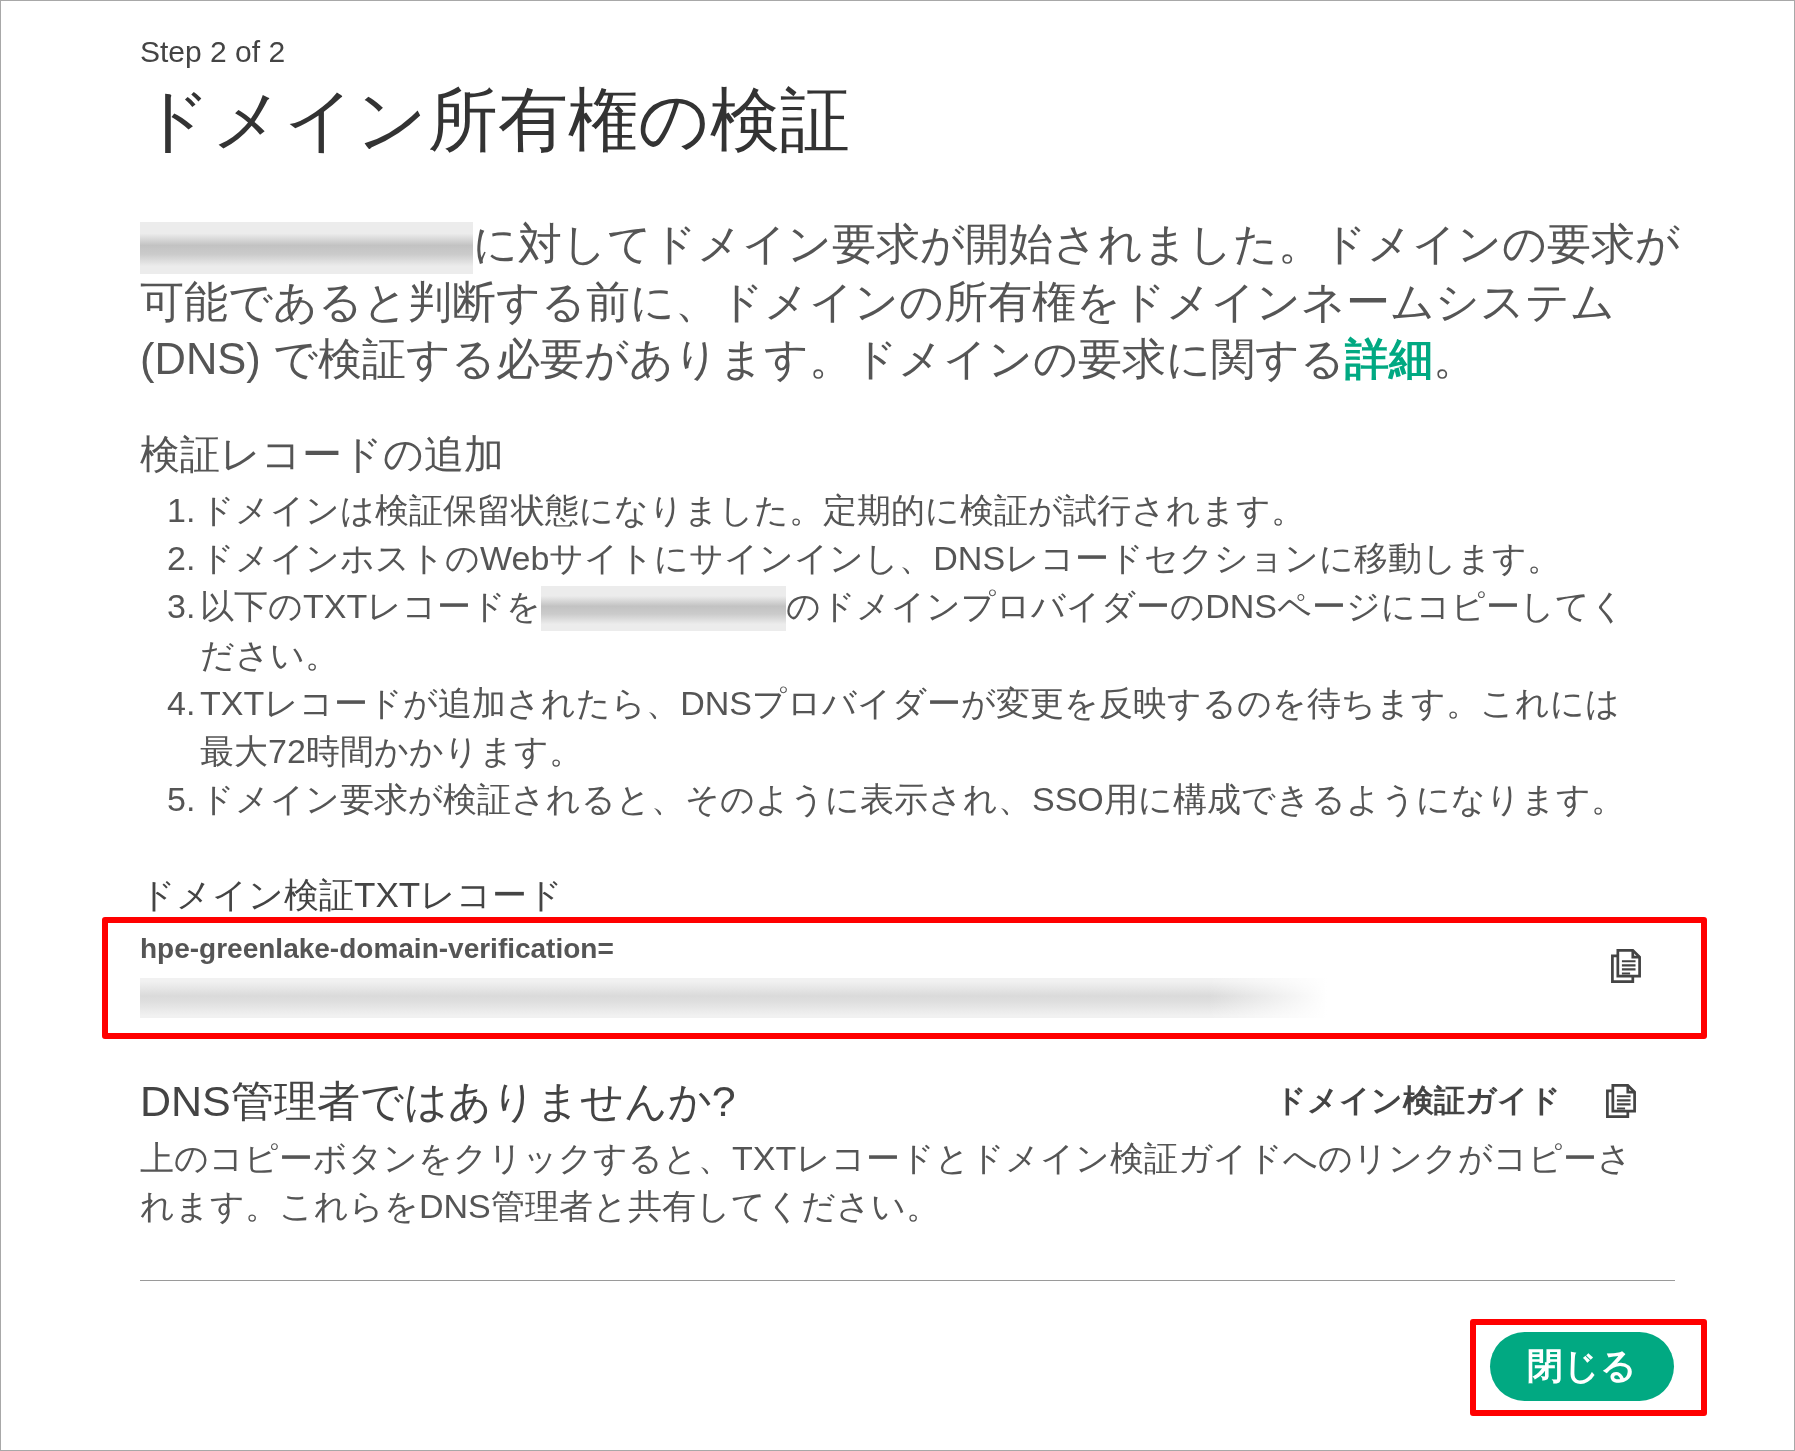 This screenshot has width=1795, height=1451. I want to click on step-number: 5., so click(182, 800).